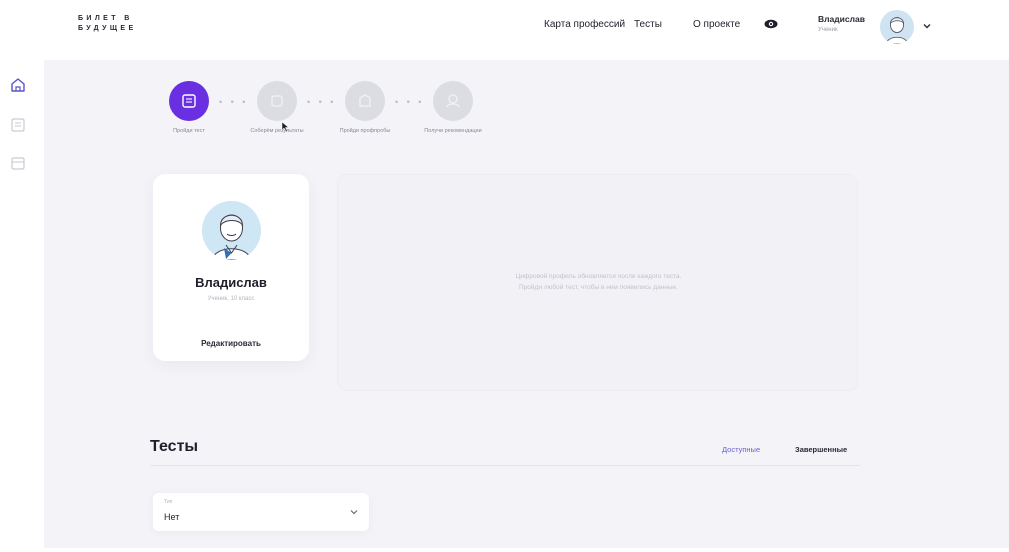 This screenshot has width=1009, height=552. I want to click on tests-section-title: Тесты, so click(174, 446).